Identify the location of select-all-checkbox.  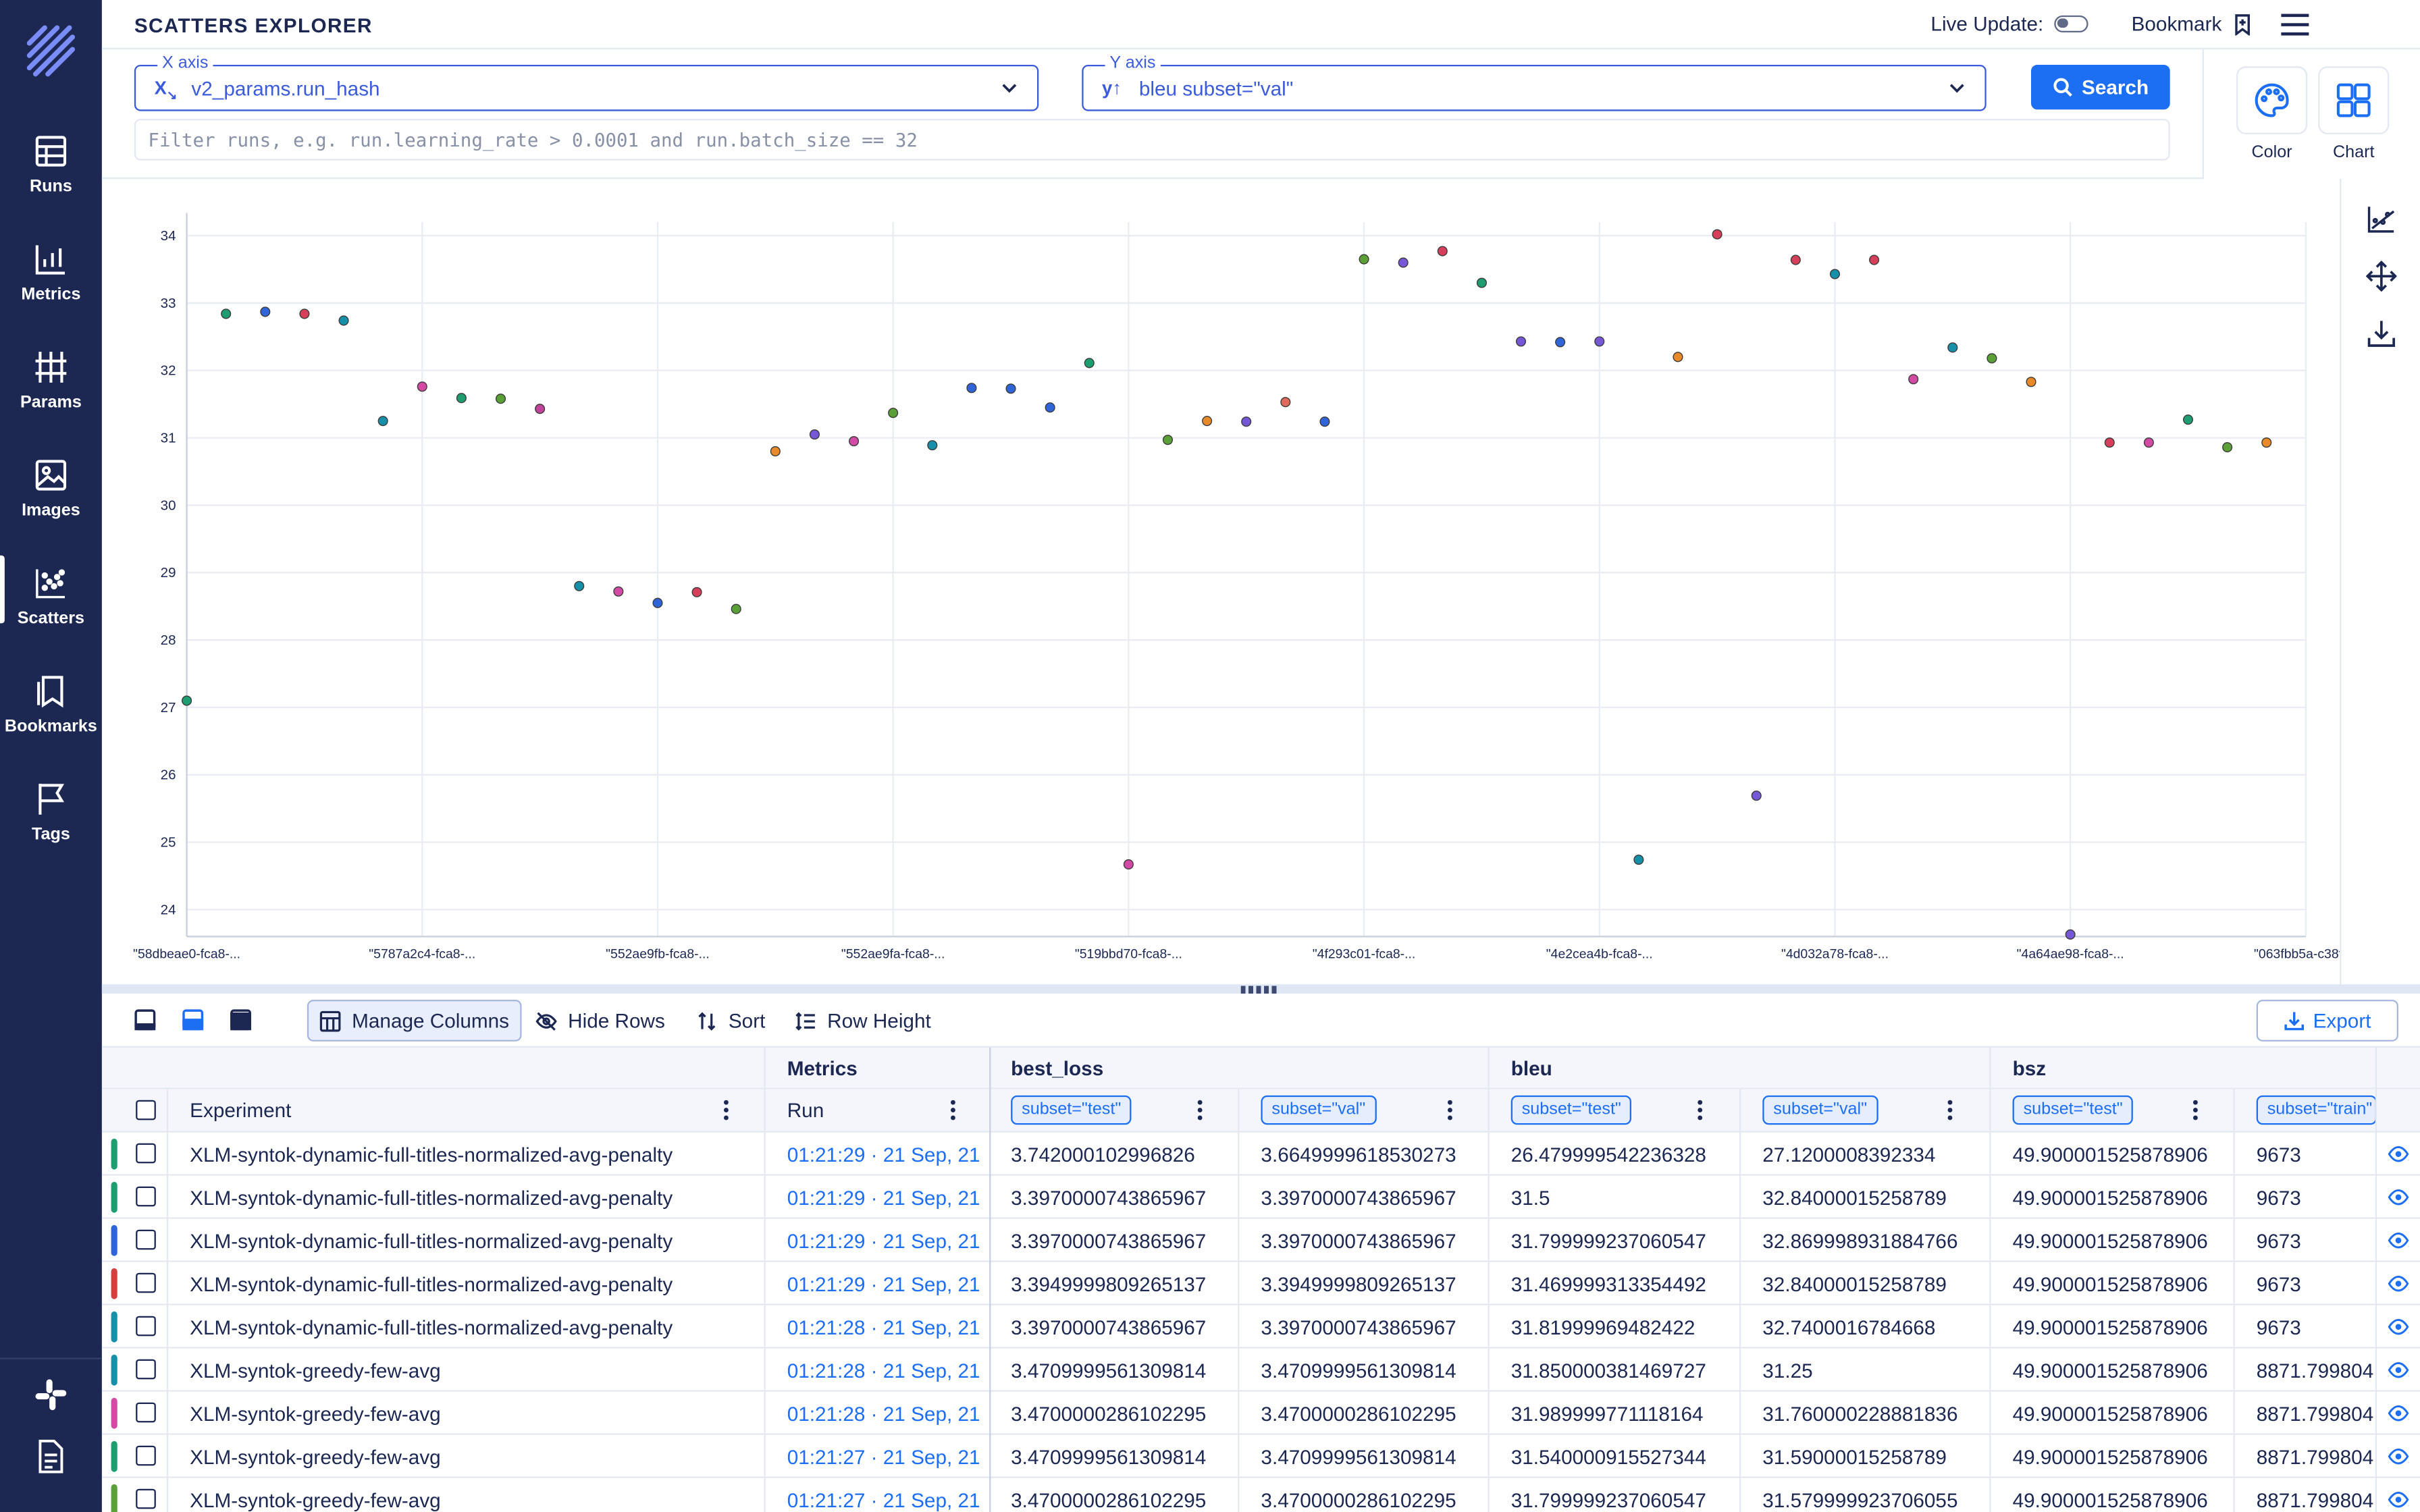
(146, 1110).